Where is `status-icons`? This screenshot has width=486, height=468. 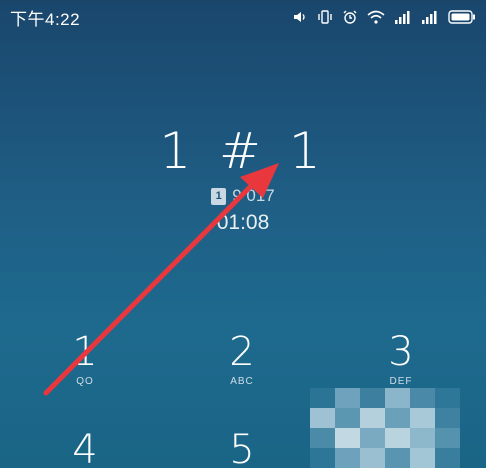
status-icons is located at coordinates (384, 17).